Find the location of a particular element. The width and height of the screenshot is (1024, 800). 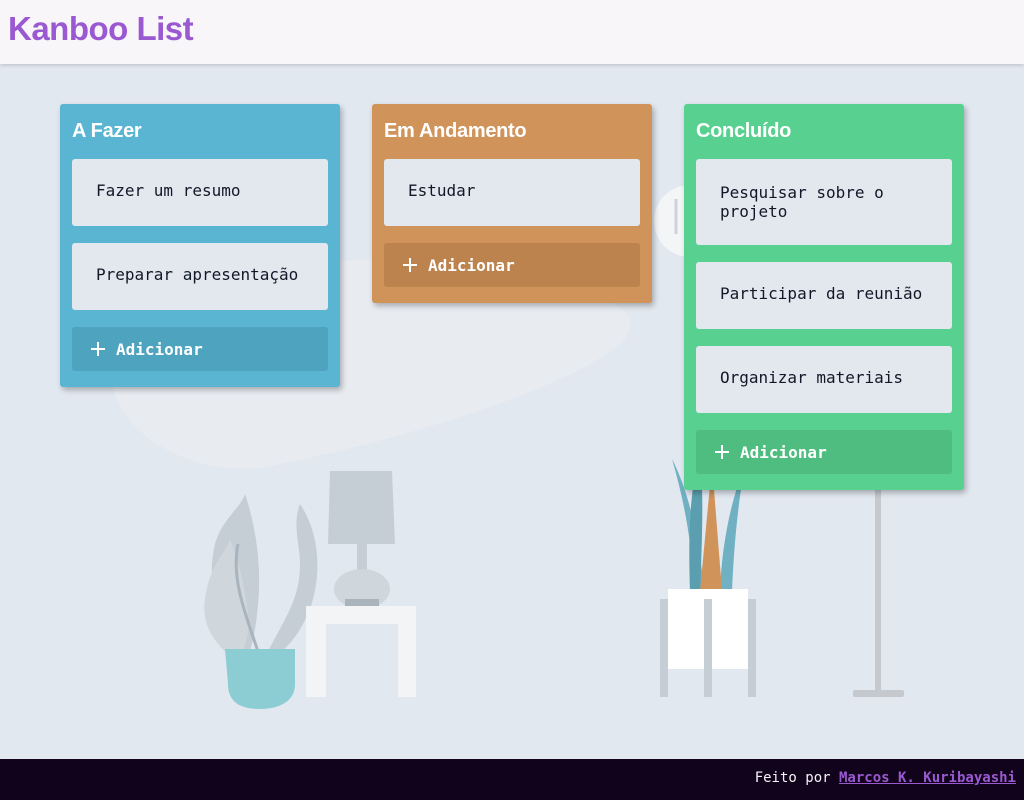

column-title: Em Andamento is located at coordinates (455, 131).